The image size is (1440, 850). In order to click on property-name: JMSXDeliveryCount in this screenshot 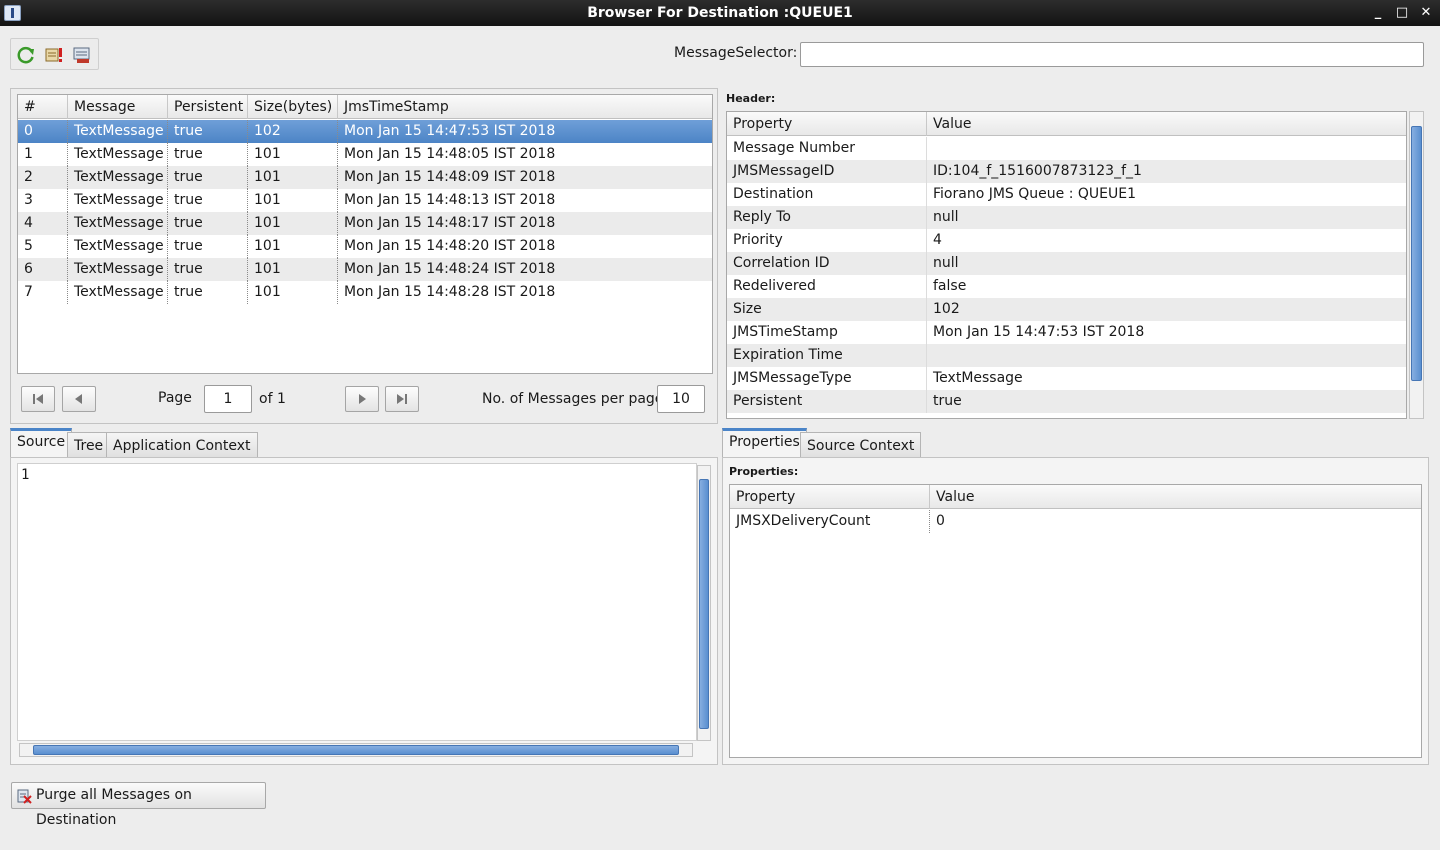, I will do `click(830, 521)`.